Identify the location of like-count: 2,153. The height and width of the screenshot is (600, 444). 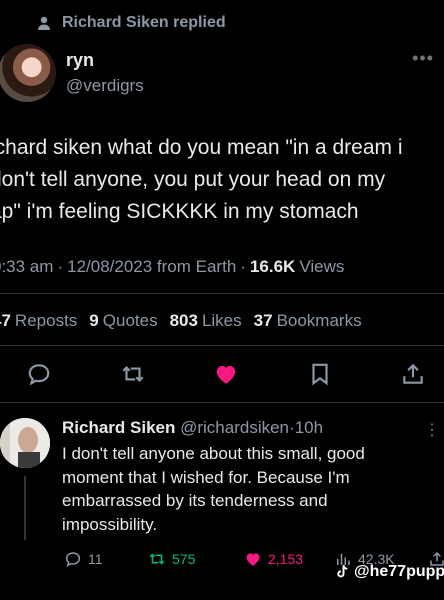
(286, 559).